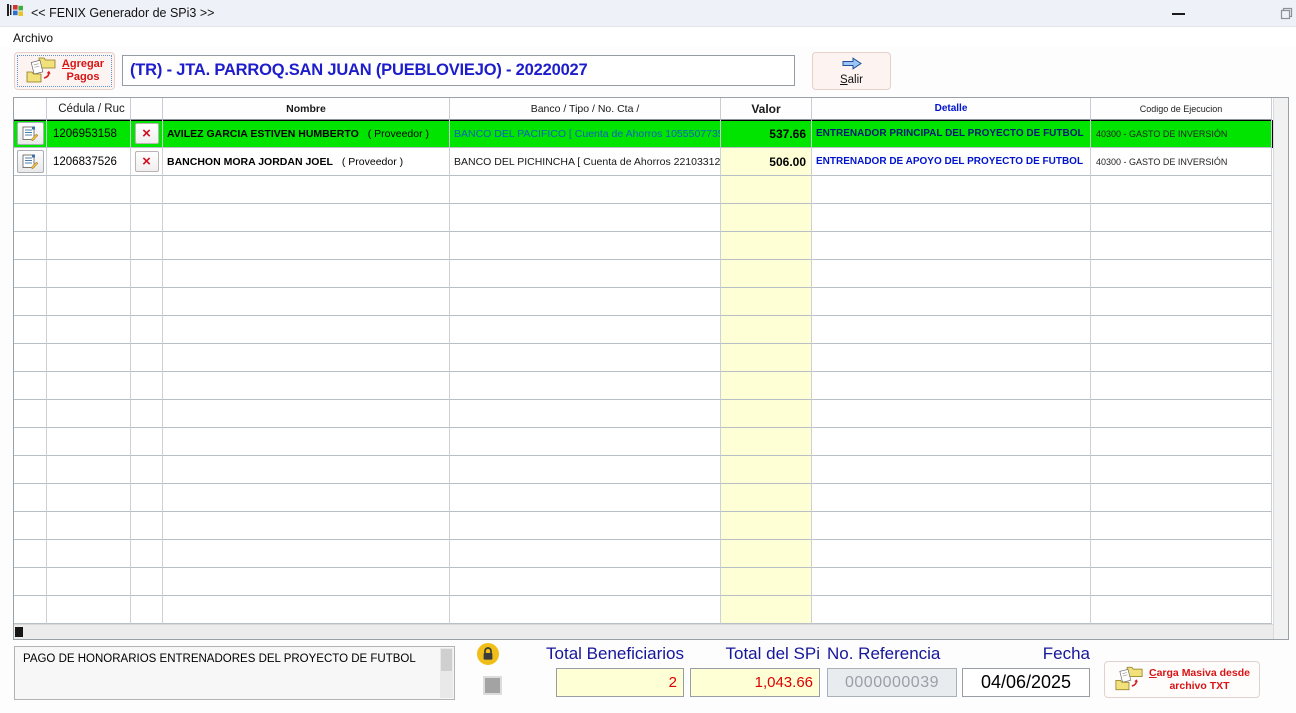 The height and width of the screenshot is (713, 1296). What do you see at coordinates (306, 109) in the screenshot?
I see `header-nombre: Nombre` at bounding box center [306, 109].